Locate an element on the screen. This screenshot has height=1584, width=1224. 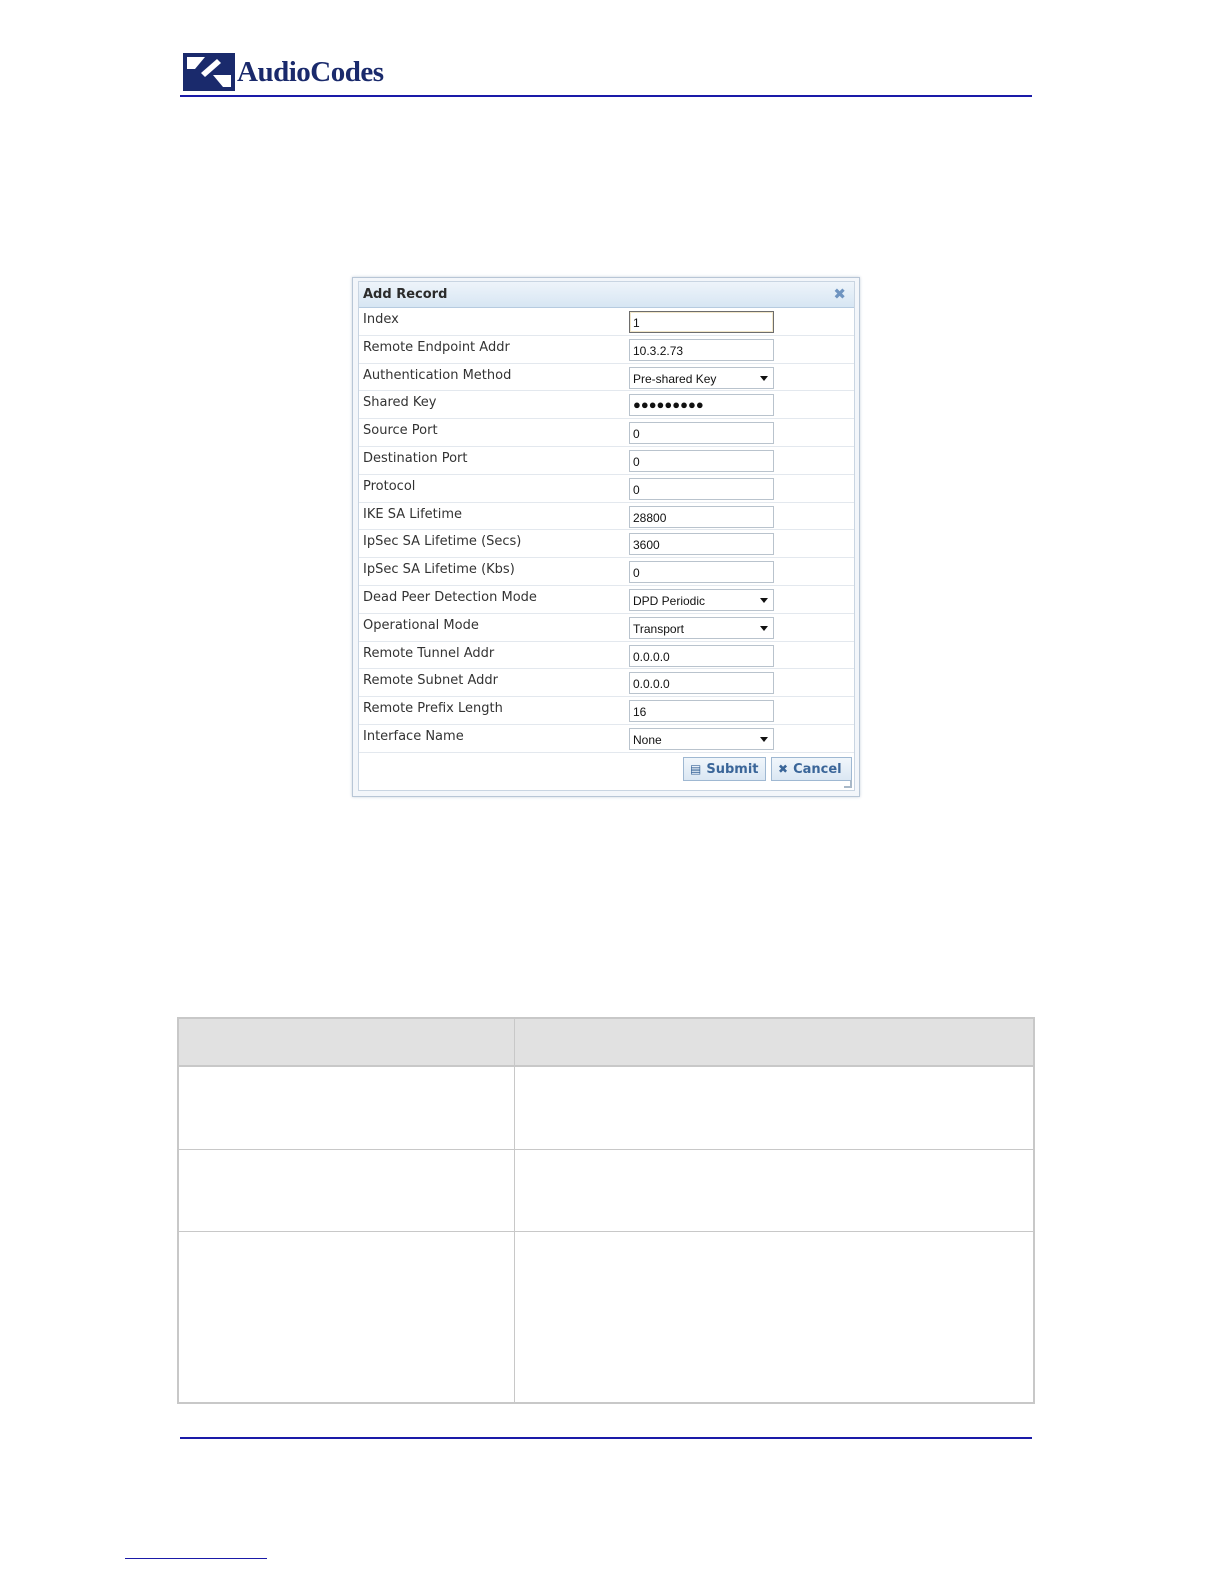
field-label: IKE SA Lifetime is located at coordinates (413, 514).